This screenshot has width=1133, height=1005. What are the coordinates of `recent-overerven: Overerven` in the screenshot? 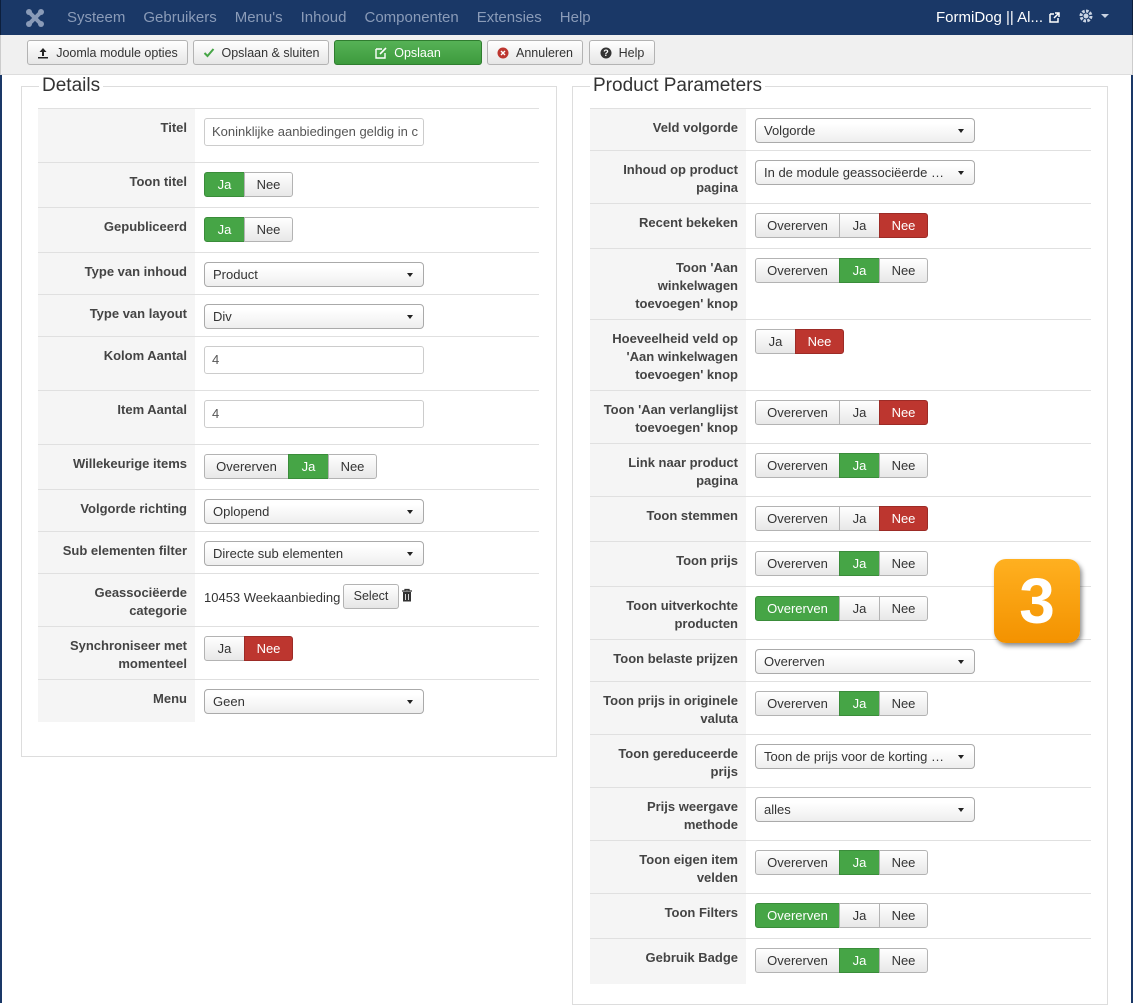 It's located at (797, 225).